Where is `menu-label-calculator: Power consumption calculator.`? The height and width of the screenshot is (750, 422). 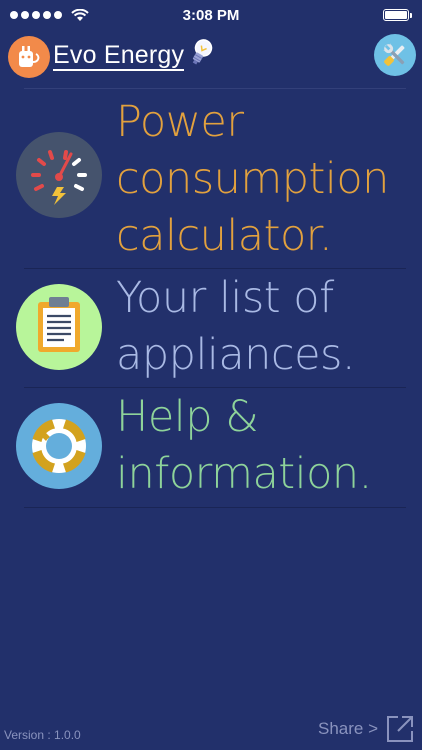 menu-label-calculator: Power consumption calculator. is located at coordinates (252, 179).